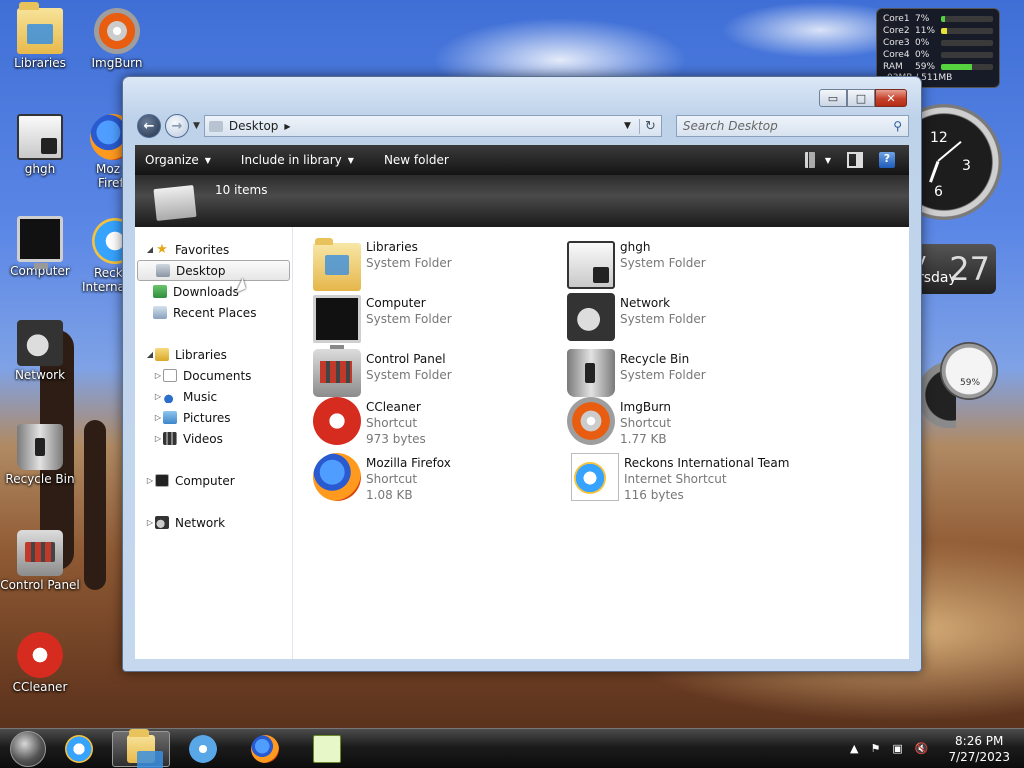 The height and width of the screenshot is (768, 1024). Describe the element at coordinates (79, 749) in the screenshot. I see `taskbar-ie-button` at that location.